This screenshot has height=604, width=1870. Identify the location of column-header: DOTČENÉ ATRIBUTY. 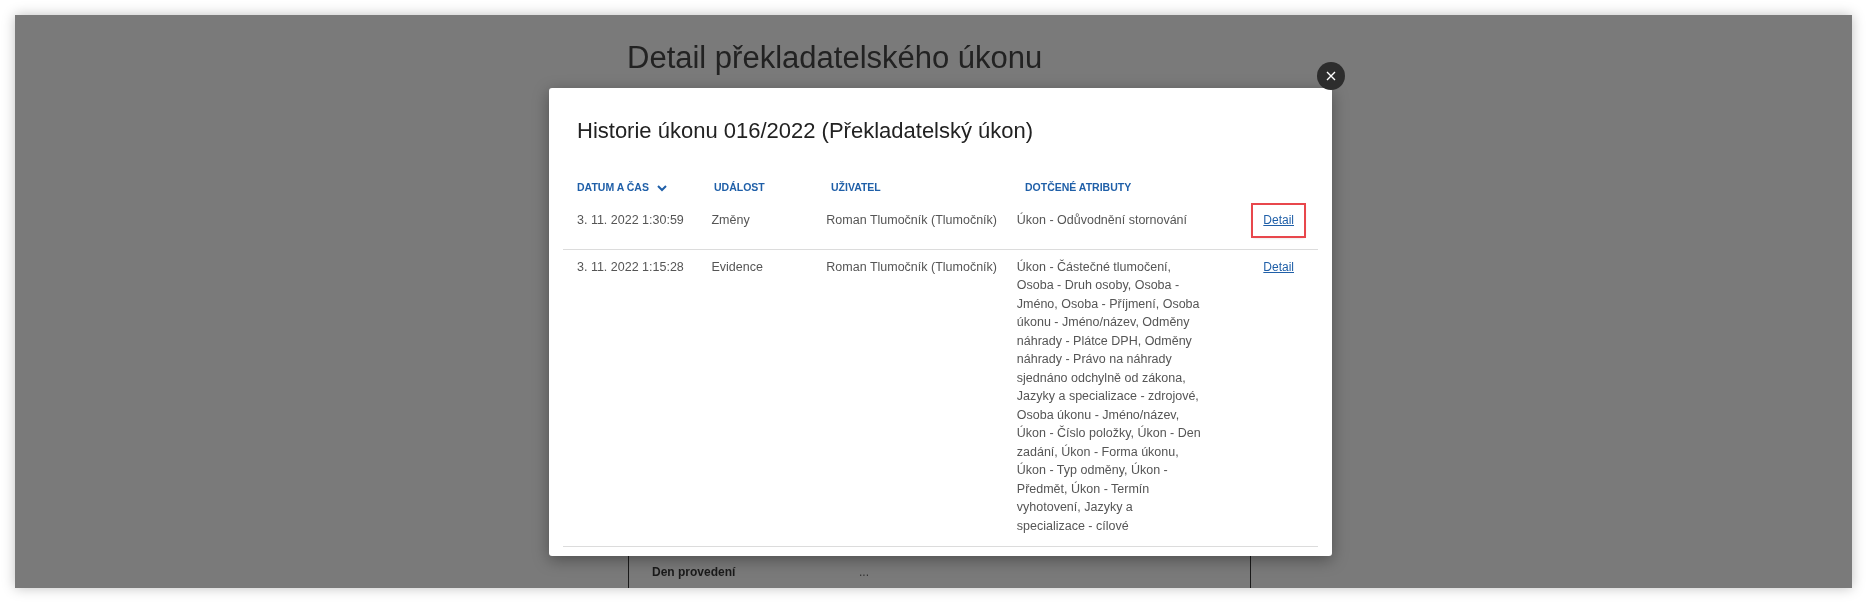
(1078, 188).